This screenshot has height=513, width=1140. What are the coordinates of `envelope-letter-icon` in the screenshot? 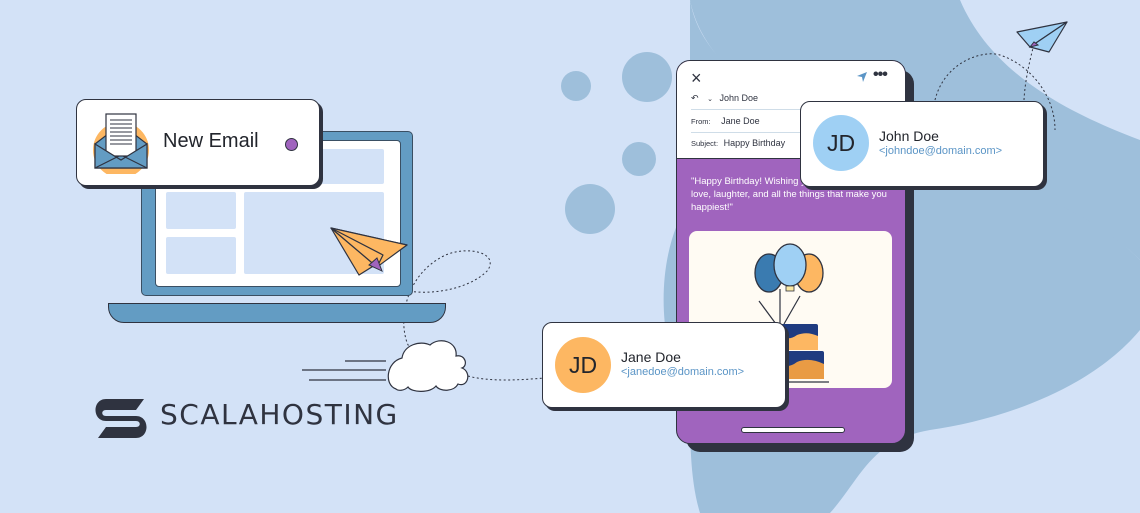 It's located at (121, 143).